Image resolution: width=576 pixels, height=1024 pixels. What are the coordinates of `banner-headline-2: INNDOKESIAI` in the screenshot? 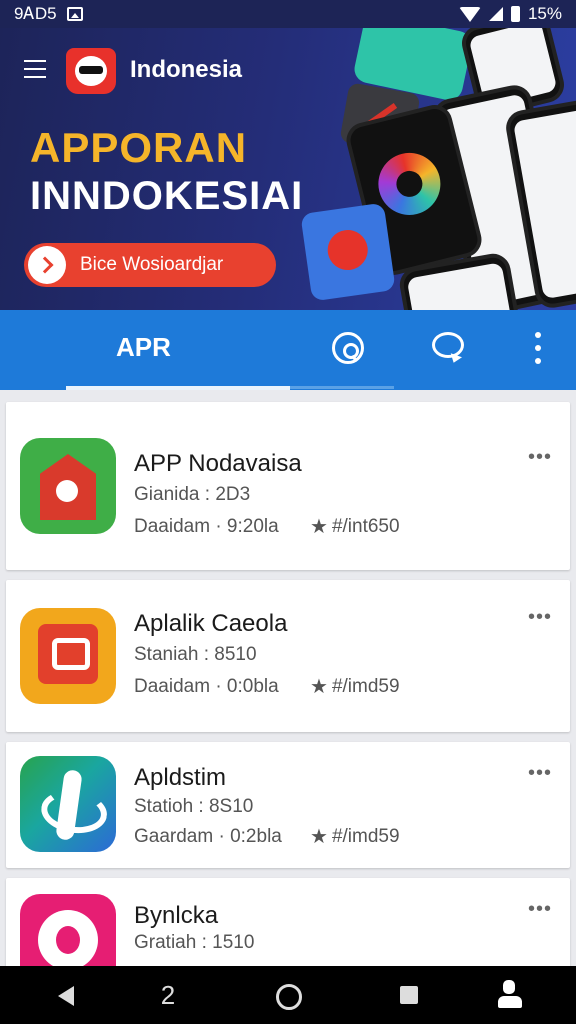 It's located at (167, 196).